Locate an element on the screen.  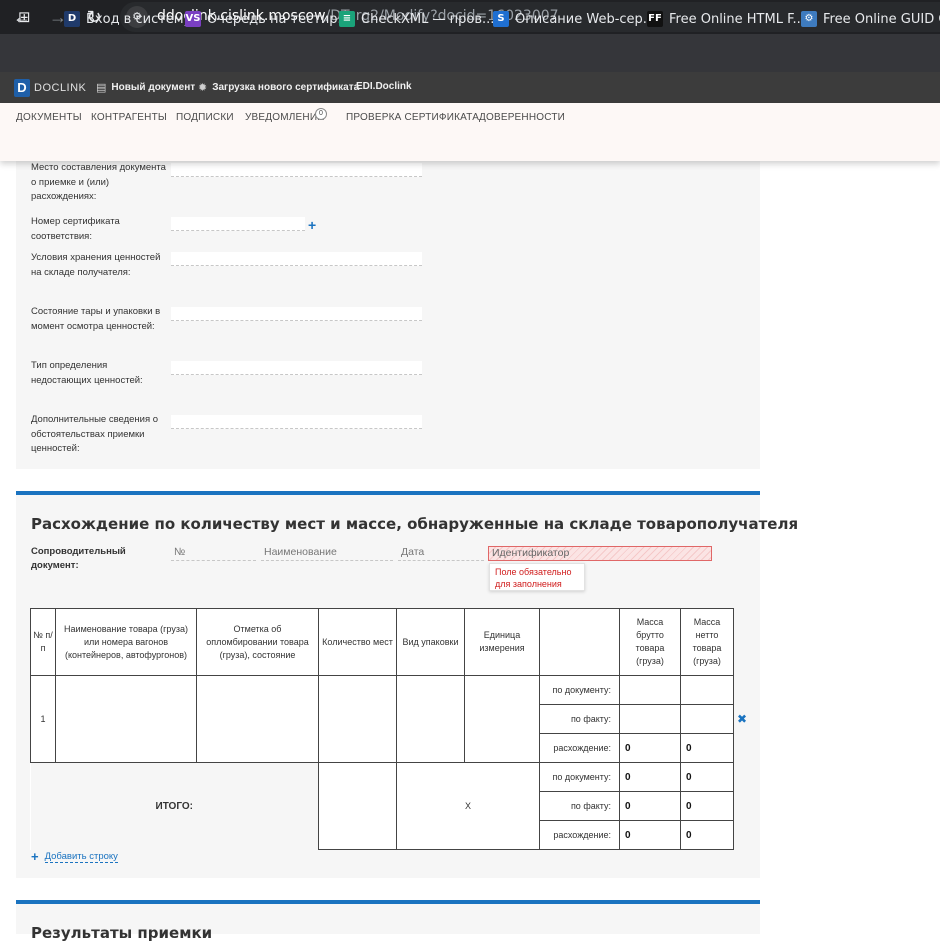
add-plus-icon: + is located at coordinates (35, 856).